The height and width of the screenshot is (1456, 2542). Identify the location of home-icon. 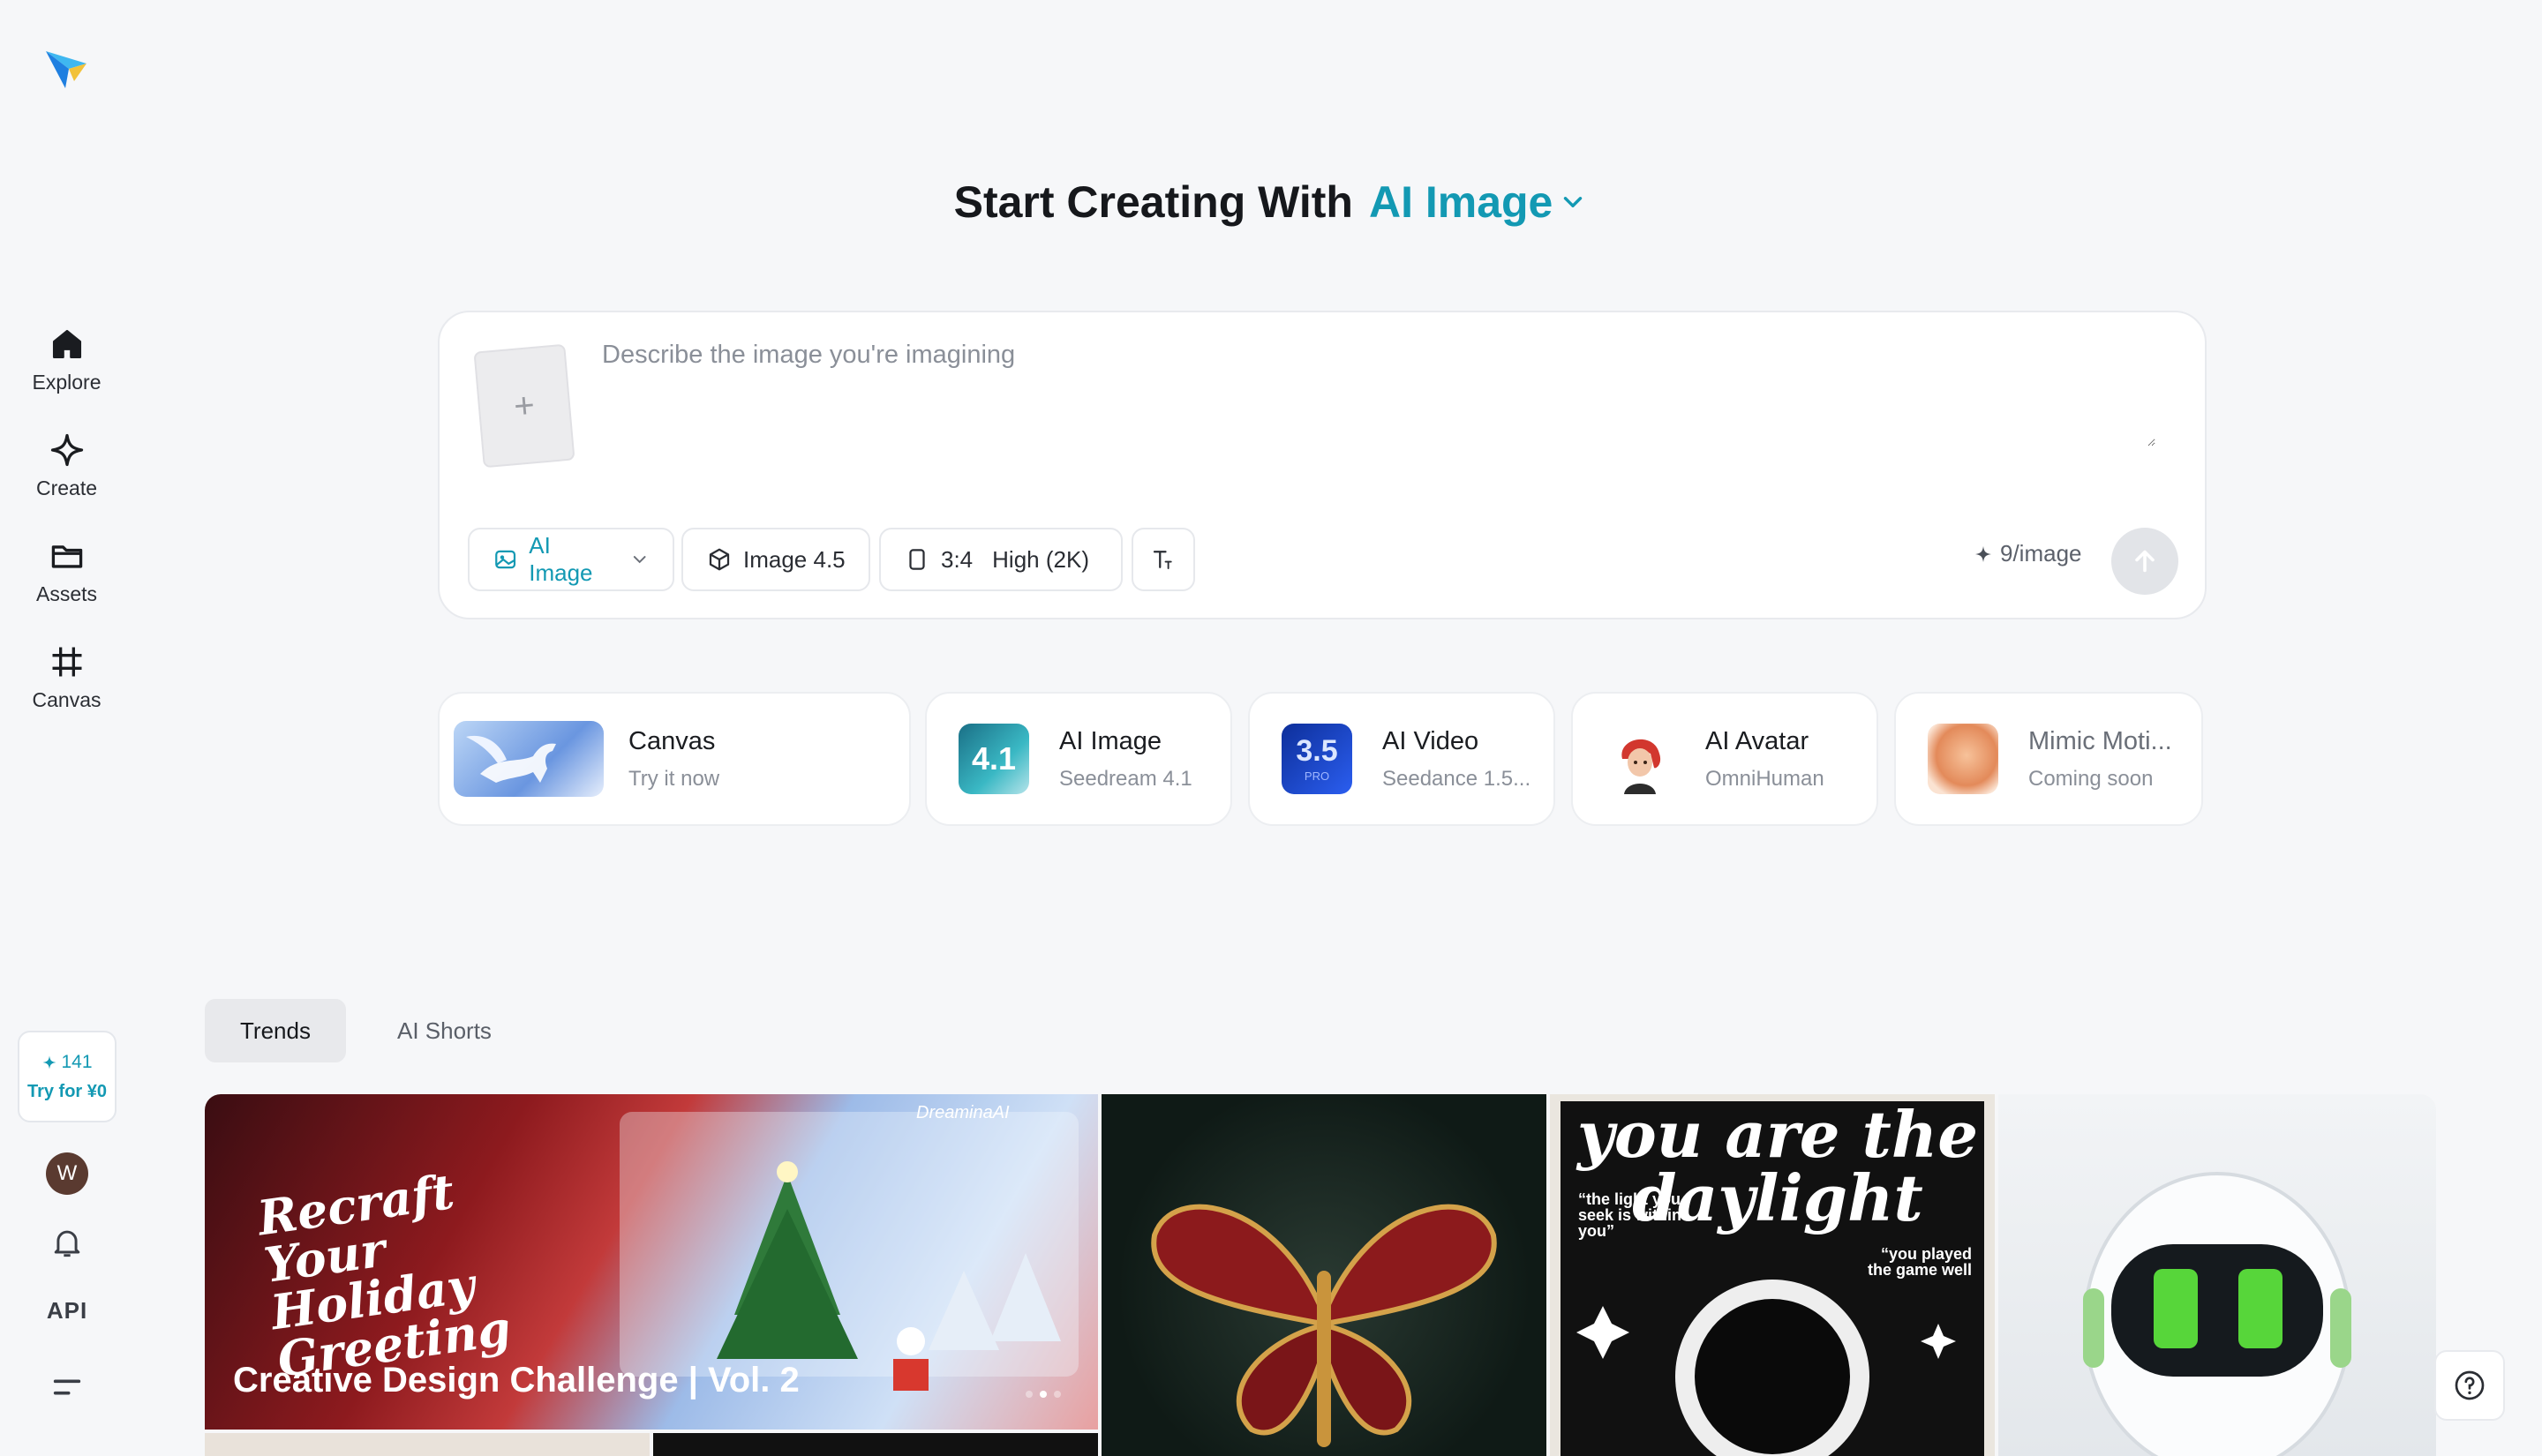
(66, 344).